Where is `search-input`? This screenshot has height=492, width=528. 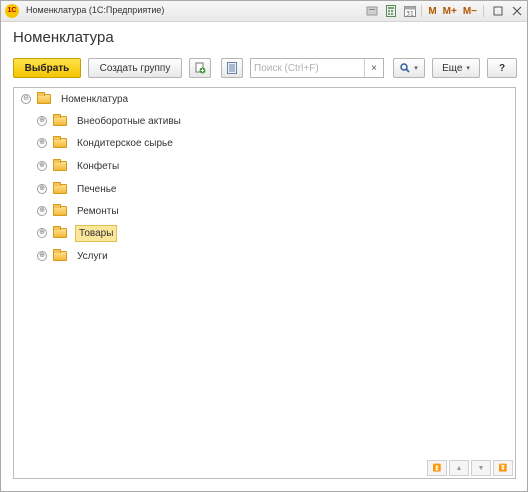
search-input is located at coordinates (308, 68).